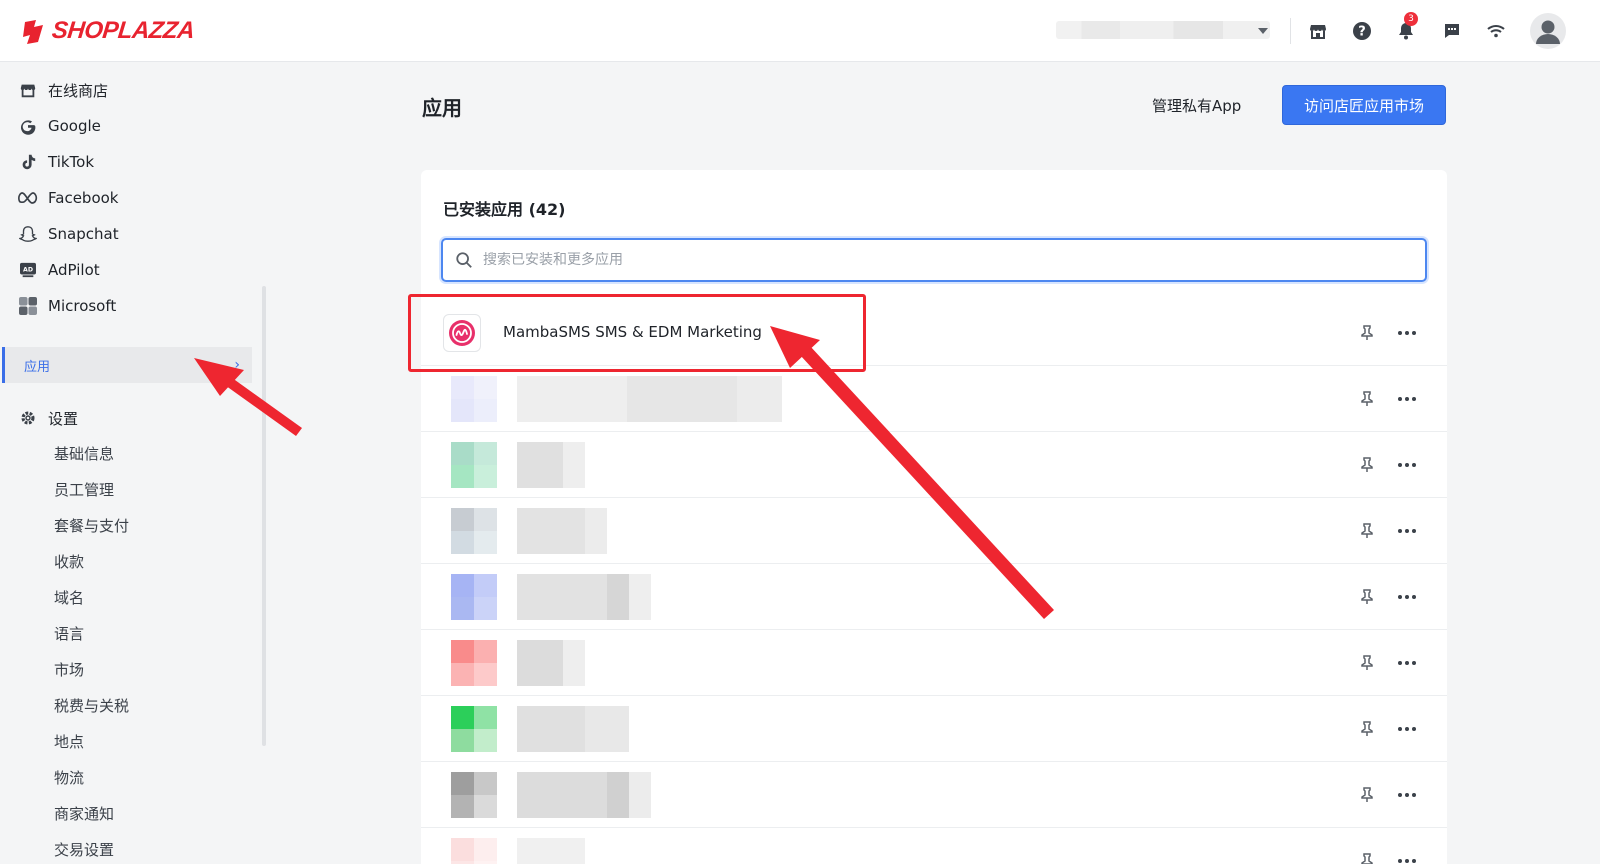 The width and height of the screenshot is (1600, 864). I want to click on sidebar-item-label: Facebook, so click(83, 198).